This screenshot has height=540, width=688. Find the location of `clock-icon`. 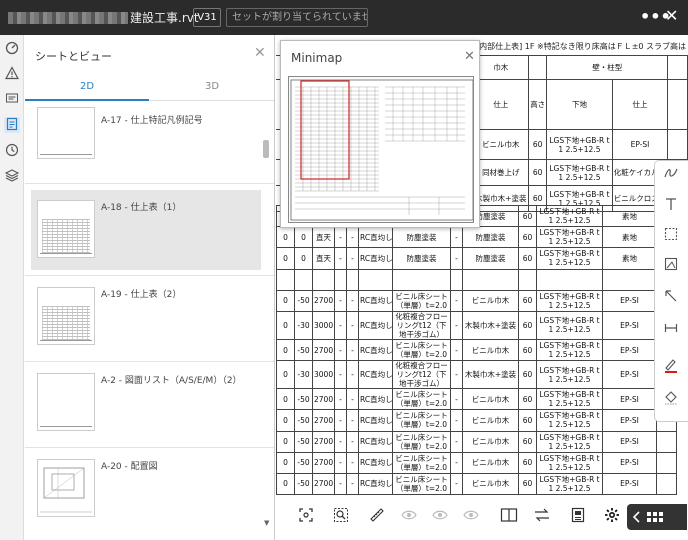

clock-icon is located at coordinates (12, 151).